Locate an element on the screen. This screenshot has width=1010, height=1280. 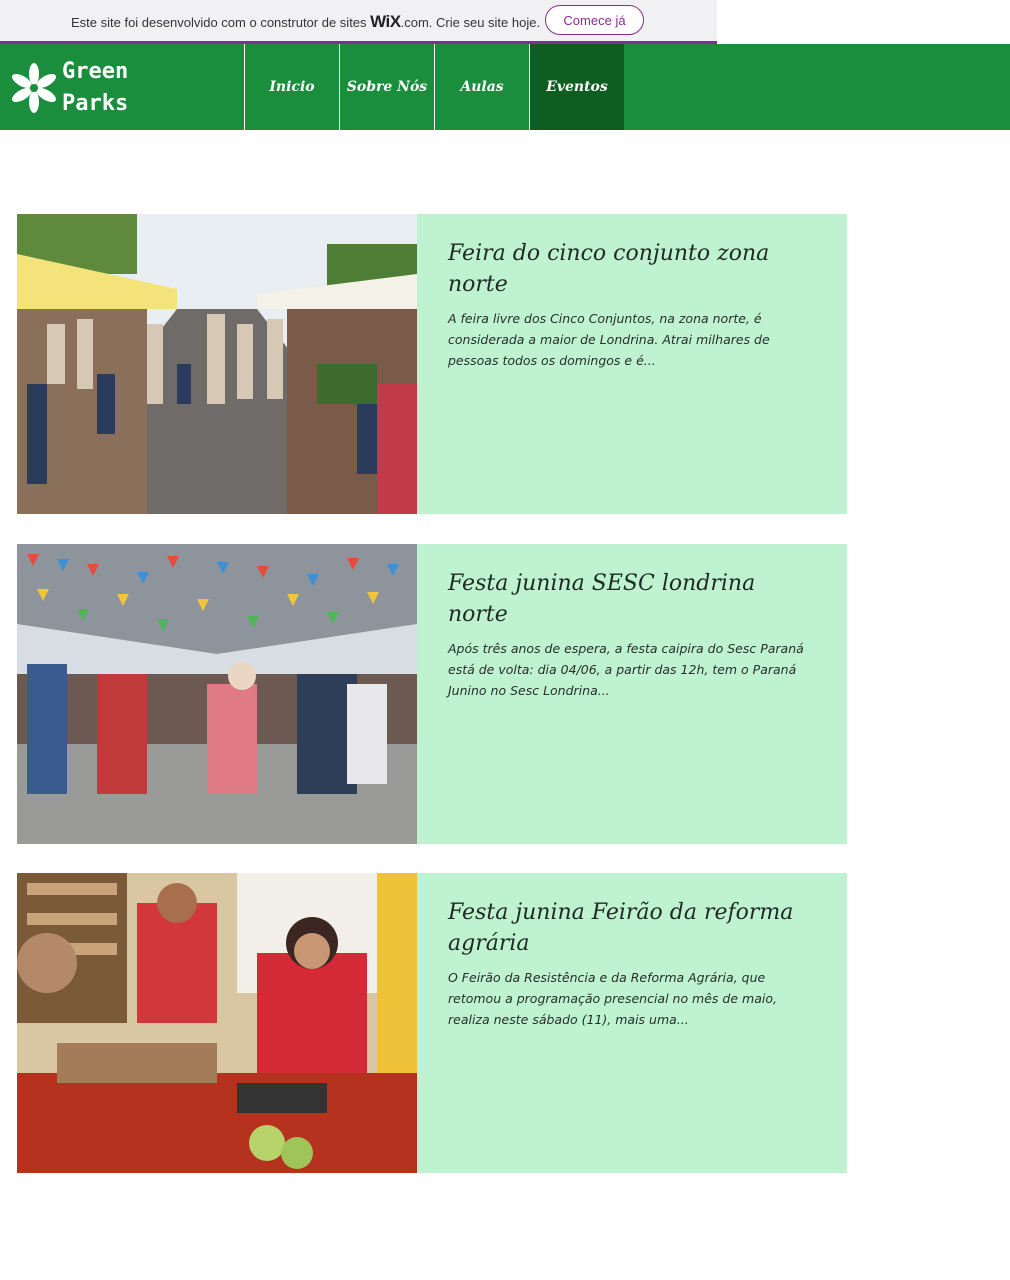
start-now-button: Comece já is located at coordinates (594, 20).